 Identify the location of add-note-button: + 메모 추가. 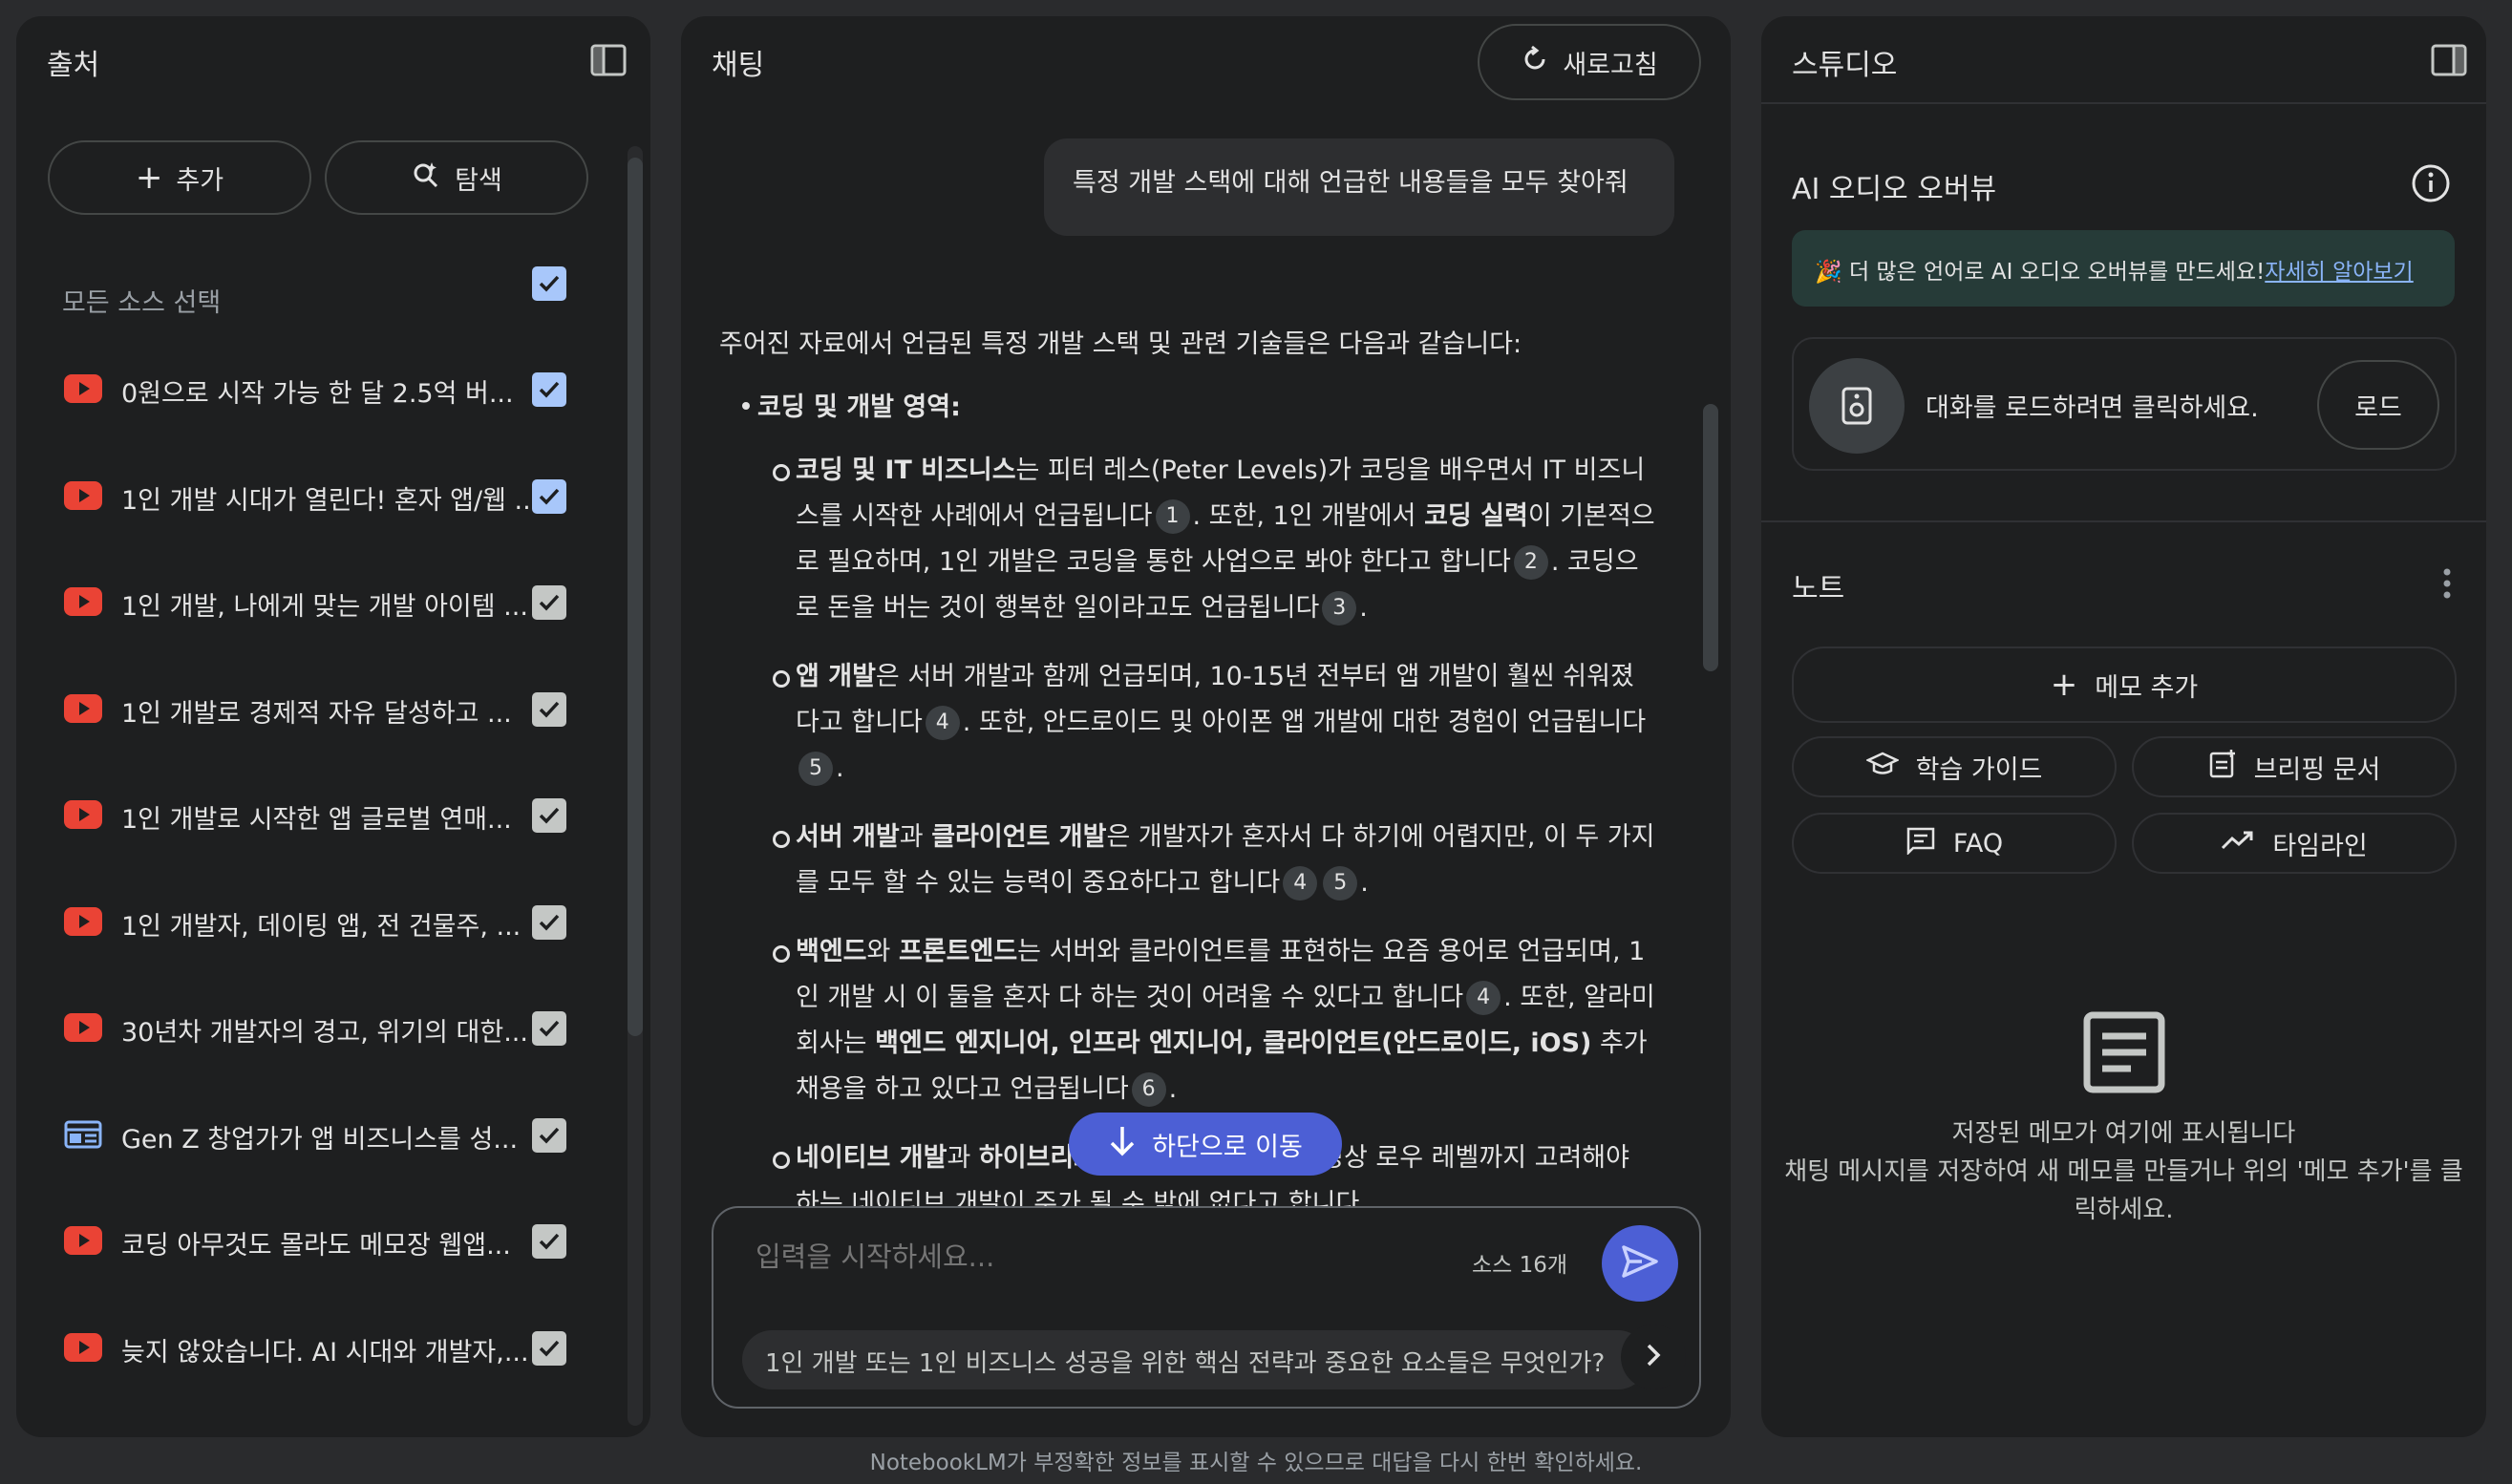
(2124, 685).